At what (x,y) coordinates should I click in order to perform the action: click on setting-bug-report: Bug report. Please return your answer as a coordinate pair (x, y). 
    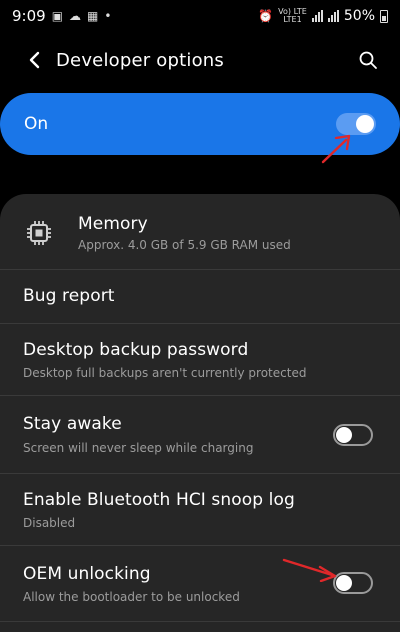
    Looking at the image, I should click on (200, 297).